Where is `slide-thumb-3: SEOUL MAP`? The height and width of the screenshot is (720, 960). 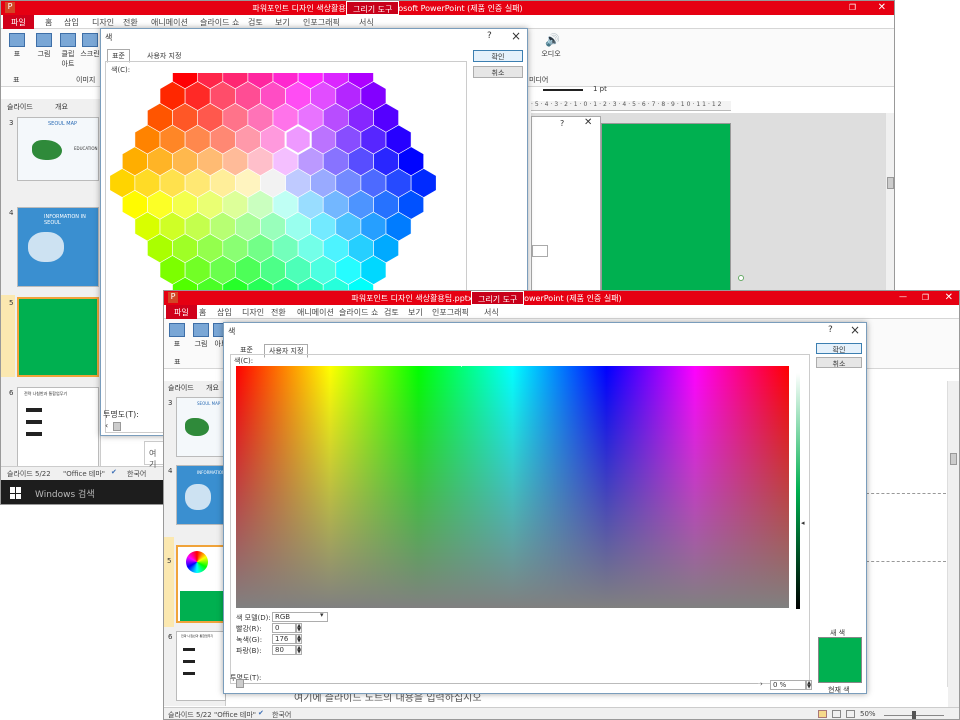
slide-thumb-3: SEOUL MAP is located at coordinates (201, 427).